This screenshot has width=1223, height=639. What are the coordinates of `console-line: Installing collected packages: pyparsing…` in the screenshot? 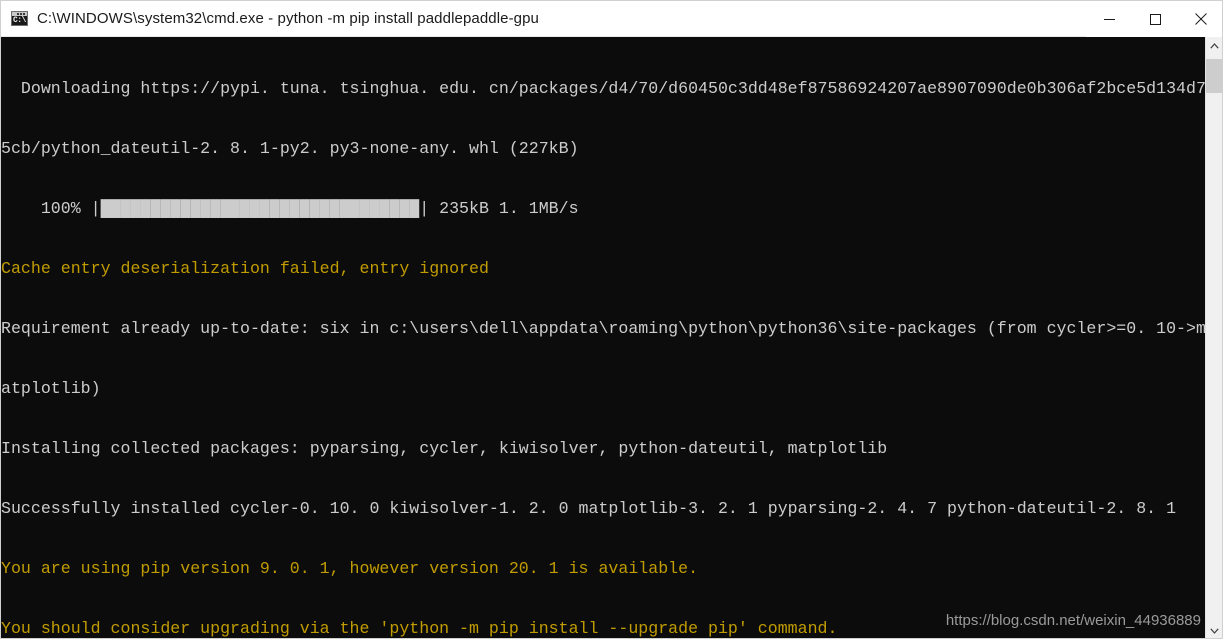 It's located at (444, 448).